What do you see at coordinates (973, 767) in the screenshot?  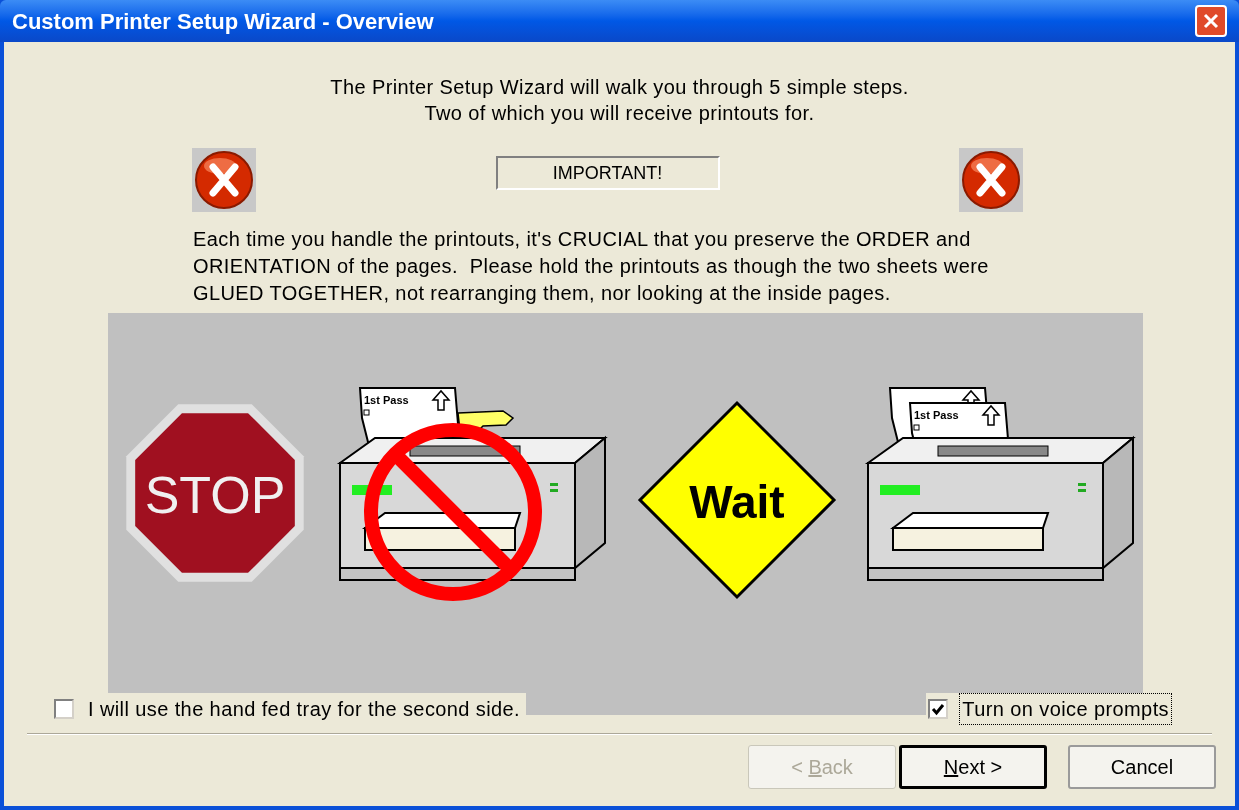 I see `wizard-button: Next >` at bounding box center [973, 767].